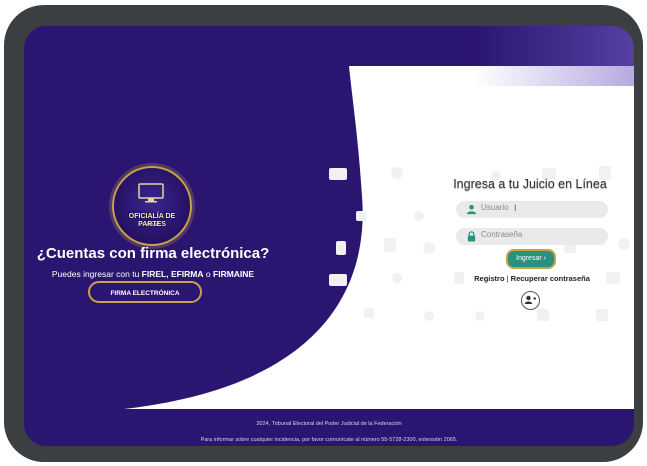  I want to click on registro-link: Registro, so click(489, 278).